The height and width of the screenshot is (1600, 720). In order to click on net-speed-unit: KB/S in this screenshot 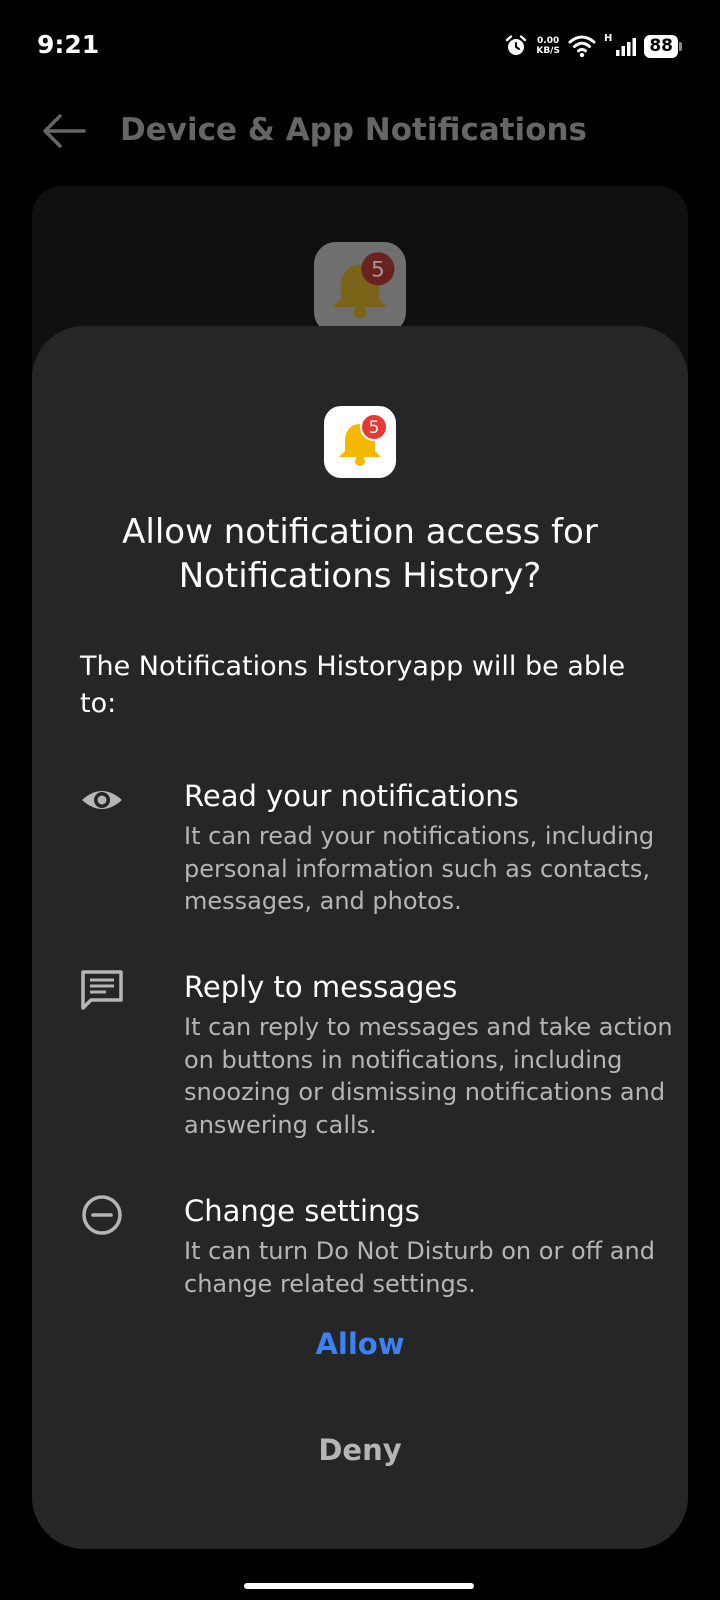, I will do `click(548, 51)`.